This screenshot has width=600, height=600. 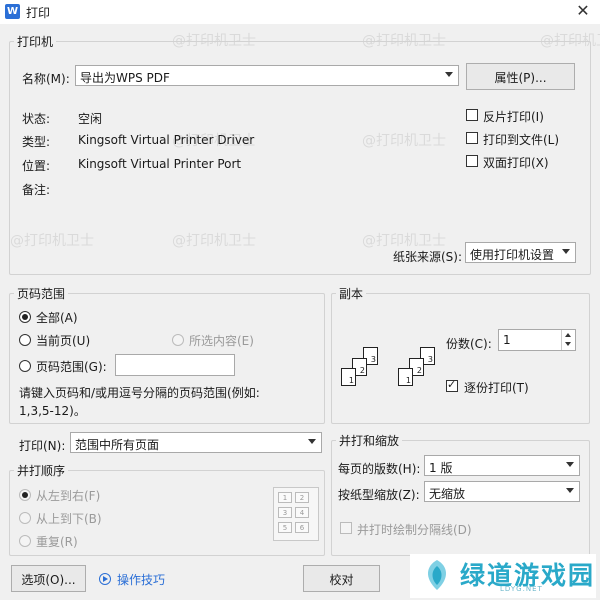 What do you see at coordinates (125, 78) in the screenshot?
I see `printer-name-value: 导出为WPS PDF` at bounding box center [125, 78].